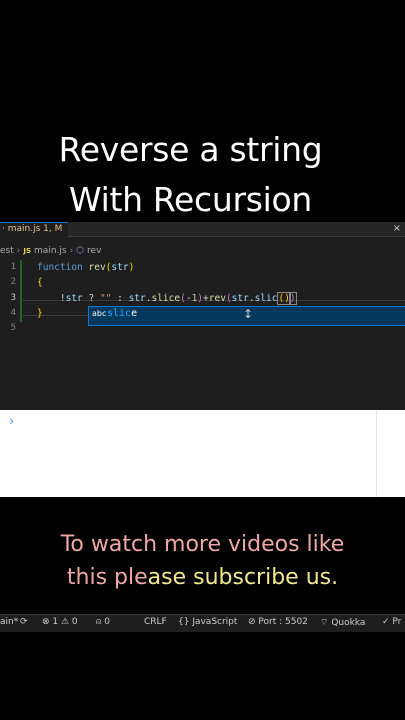 The width and height of the screenshot is (405, 720). Describe the element at coordinates (190, 149) in the screenshot. I see `headline-line-1: Reverse a string` at that location.